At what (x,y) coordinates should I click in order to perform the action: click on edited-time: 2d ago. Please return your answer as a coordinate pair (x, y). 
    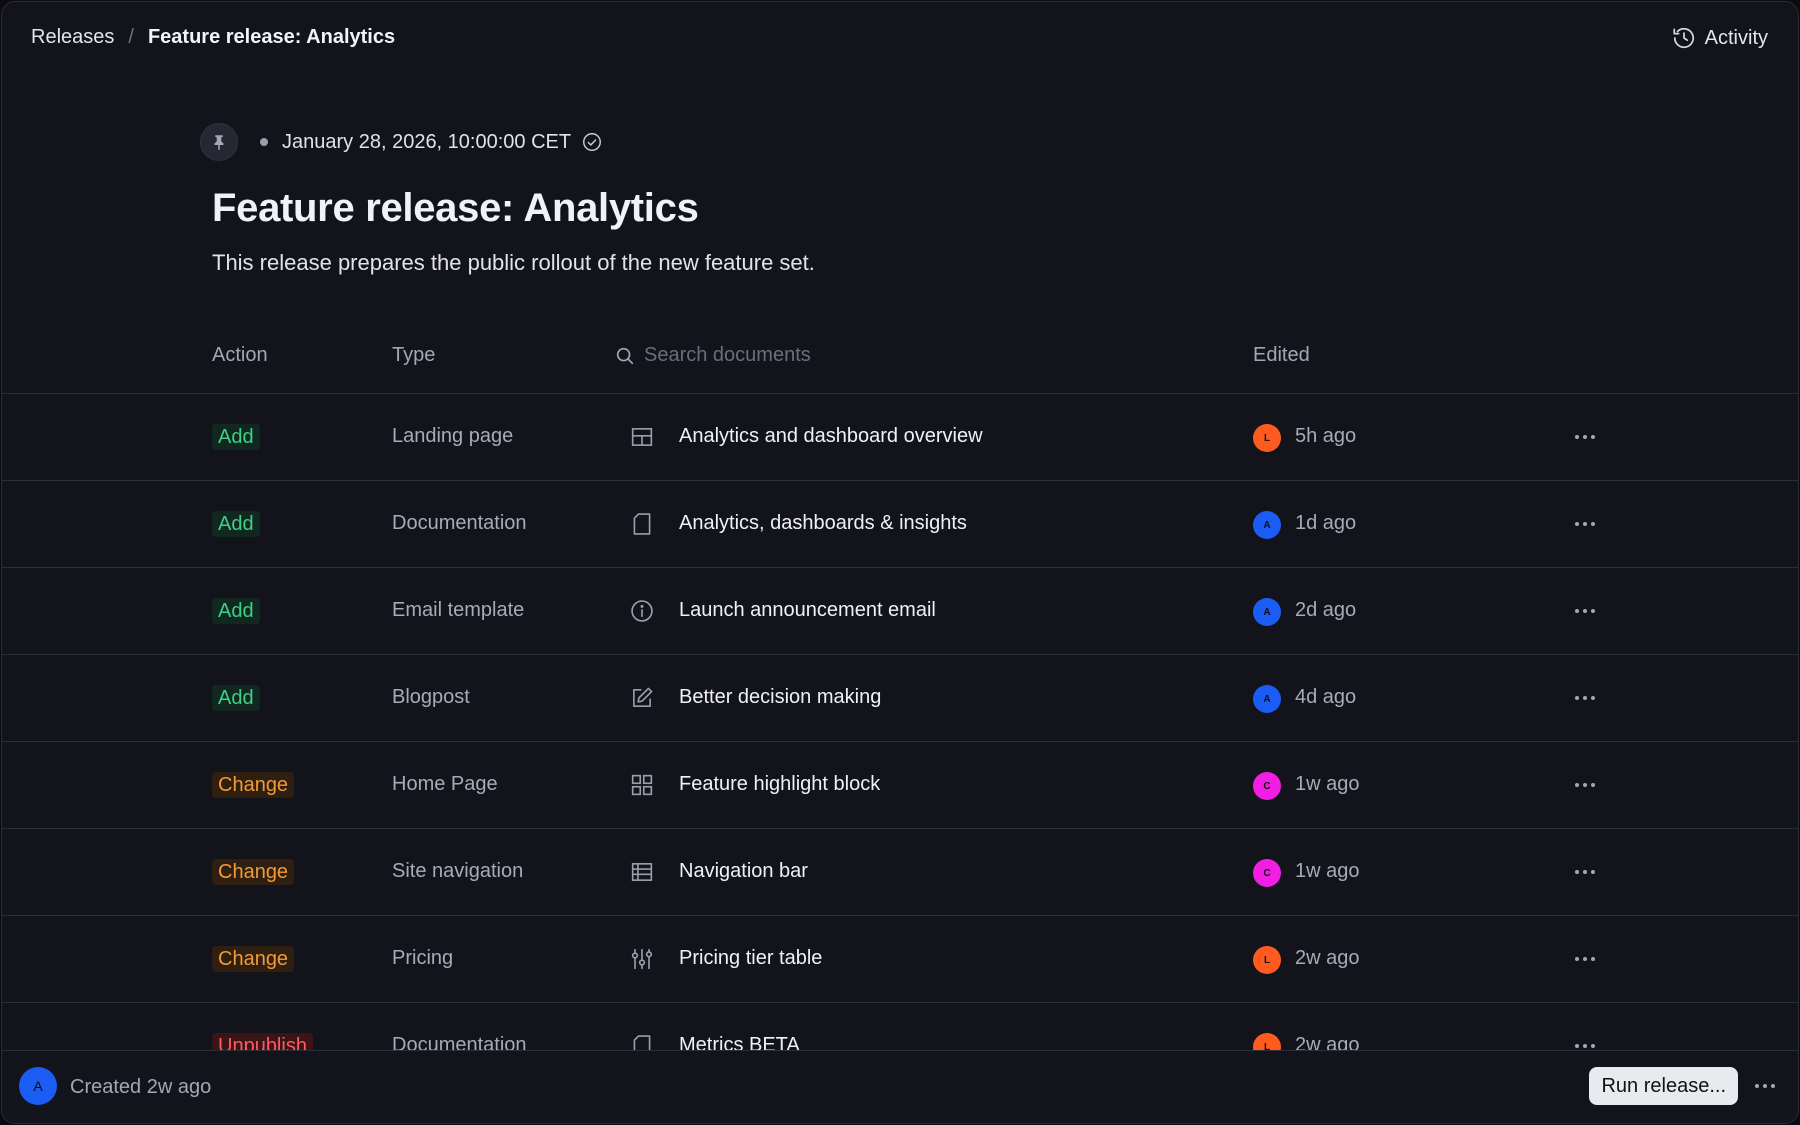
    Looking at the image, I should click on (1326, 610).